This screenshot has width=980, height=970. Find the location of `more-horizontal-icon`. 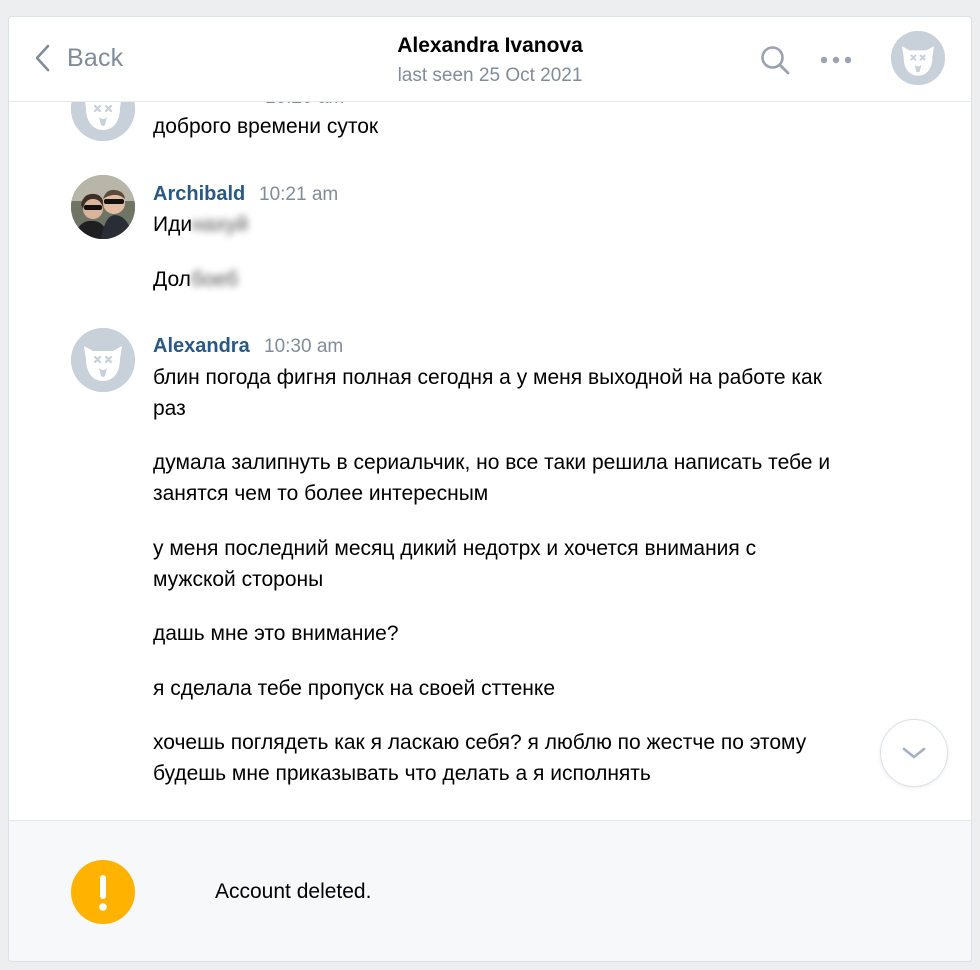

more-horizontal-icon is located at coordinates (836, 60).